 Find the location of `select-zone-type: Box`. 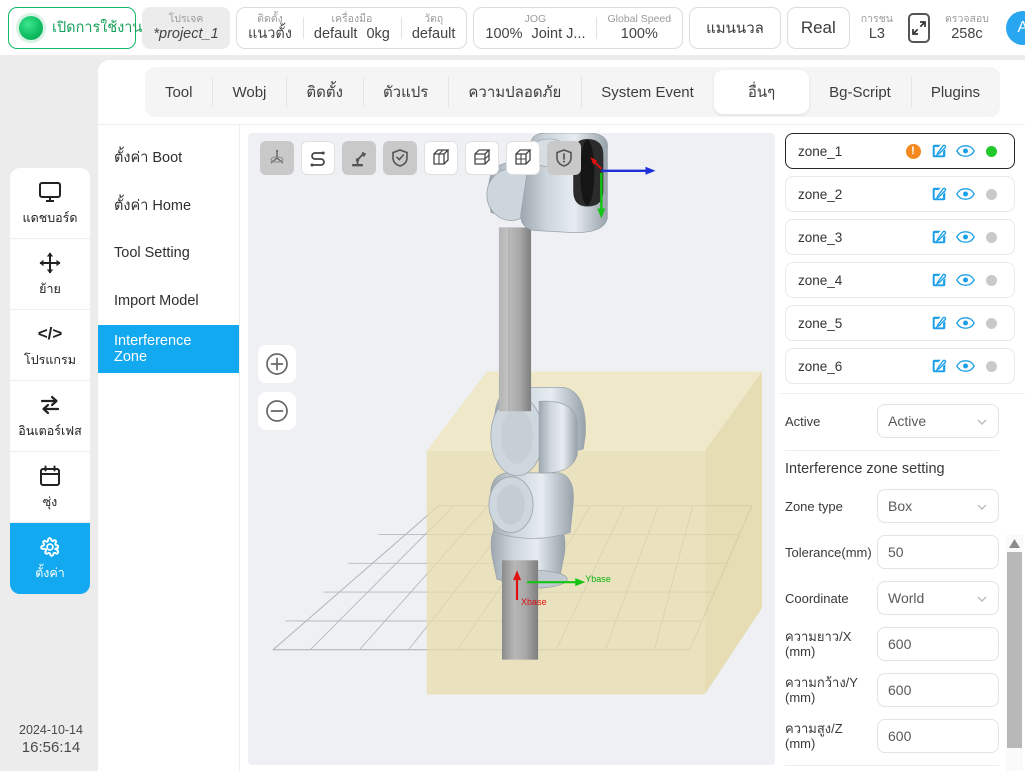

select-zone-type: Box is located at coordinates (938, 506).